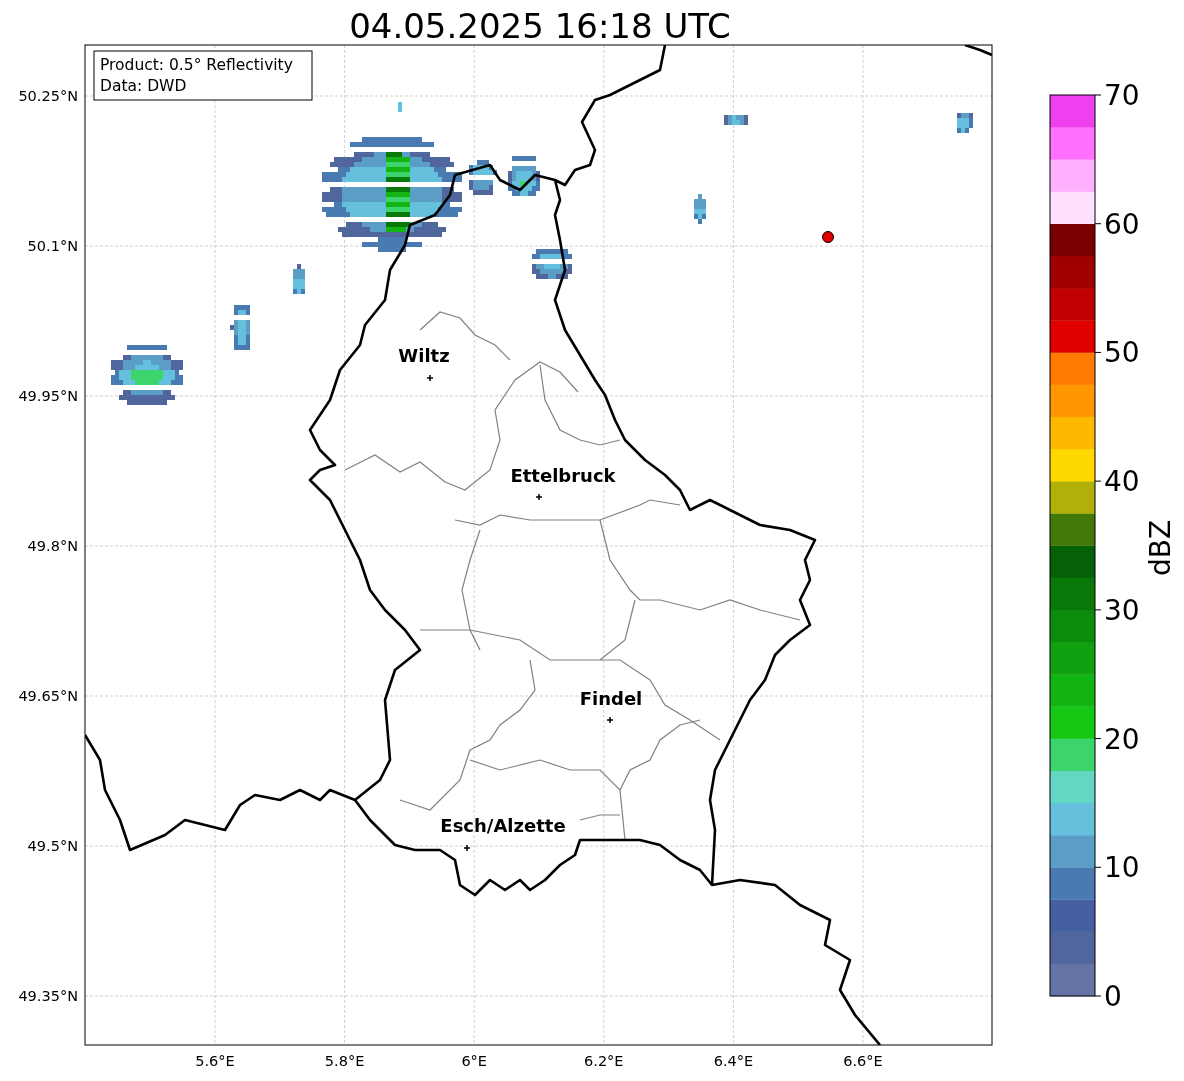 The image size is (1184, 1081). Describe the element at coordinates (1113, 996) in the screenshot. I see `colorbar-tick-label: 0` at that location.